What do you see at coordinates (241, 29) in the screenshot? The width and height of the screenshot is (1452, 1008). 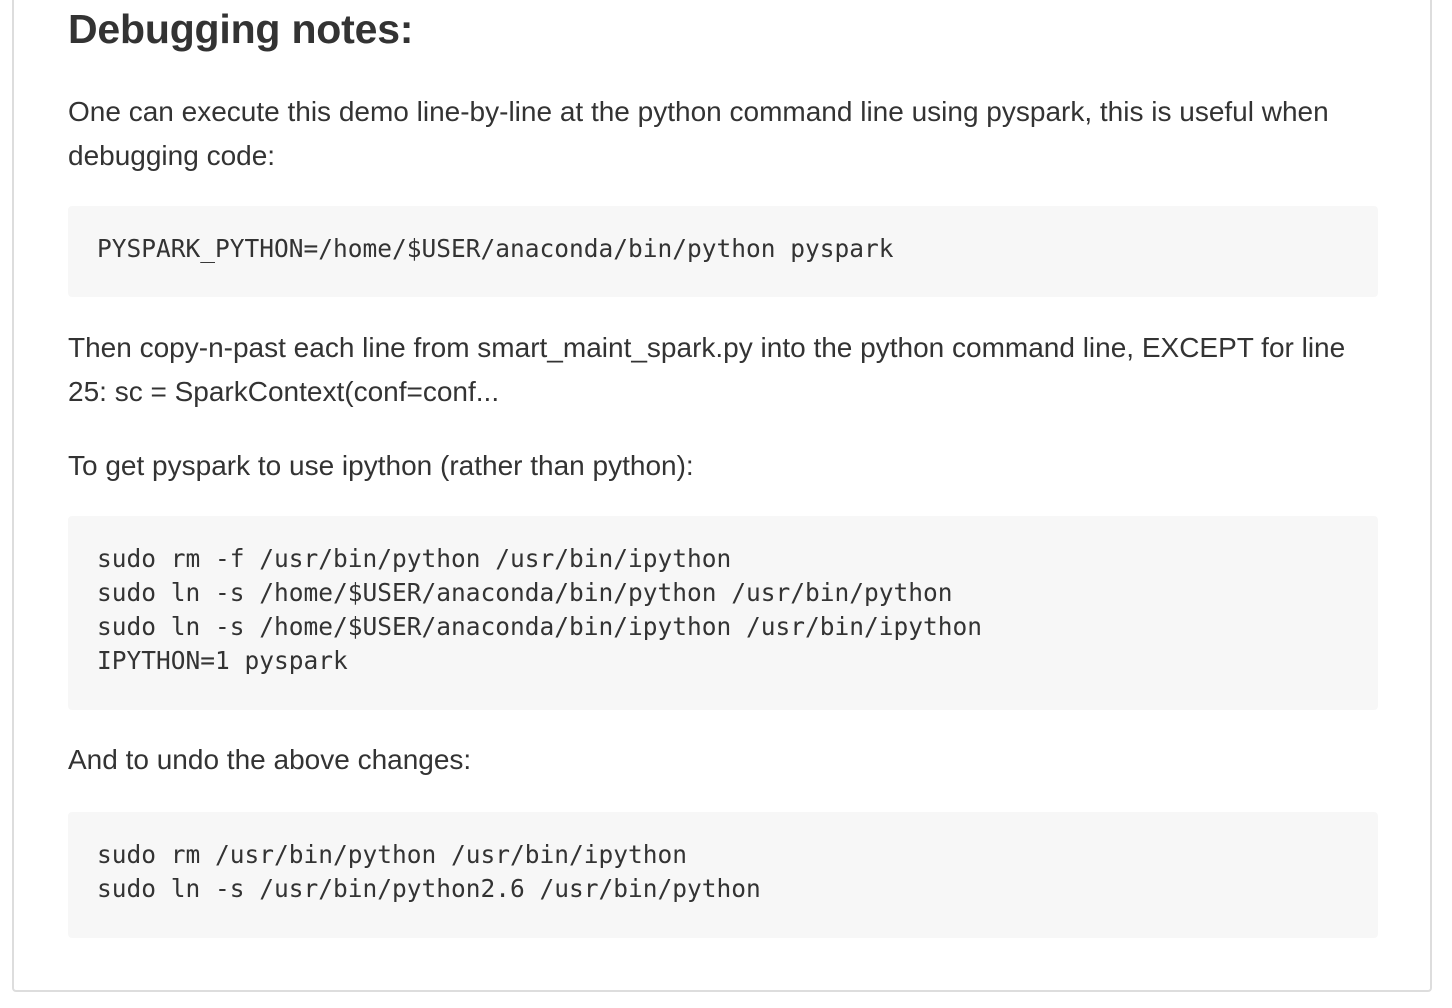 I see `section-heading: Debugging notes:` at bounding box center [241, 29].